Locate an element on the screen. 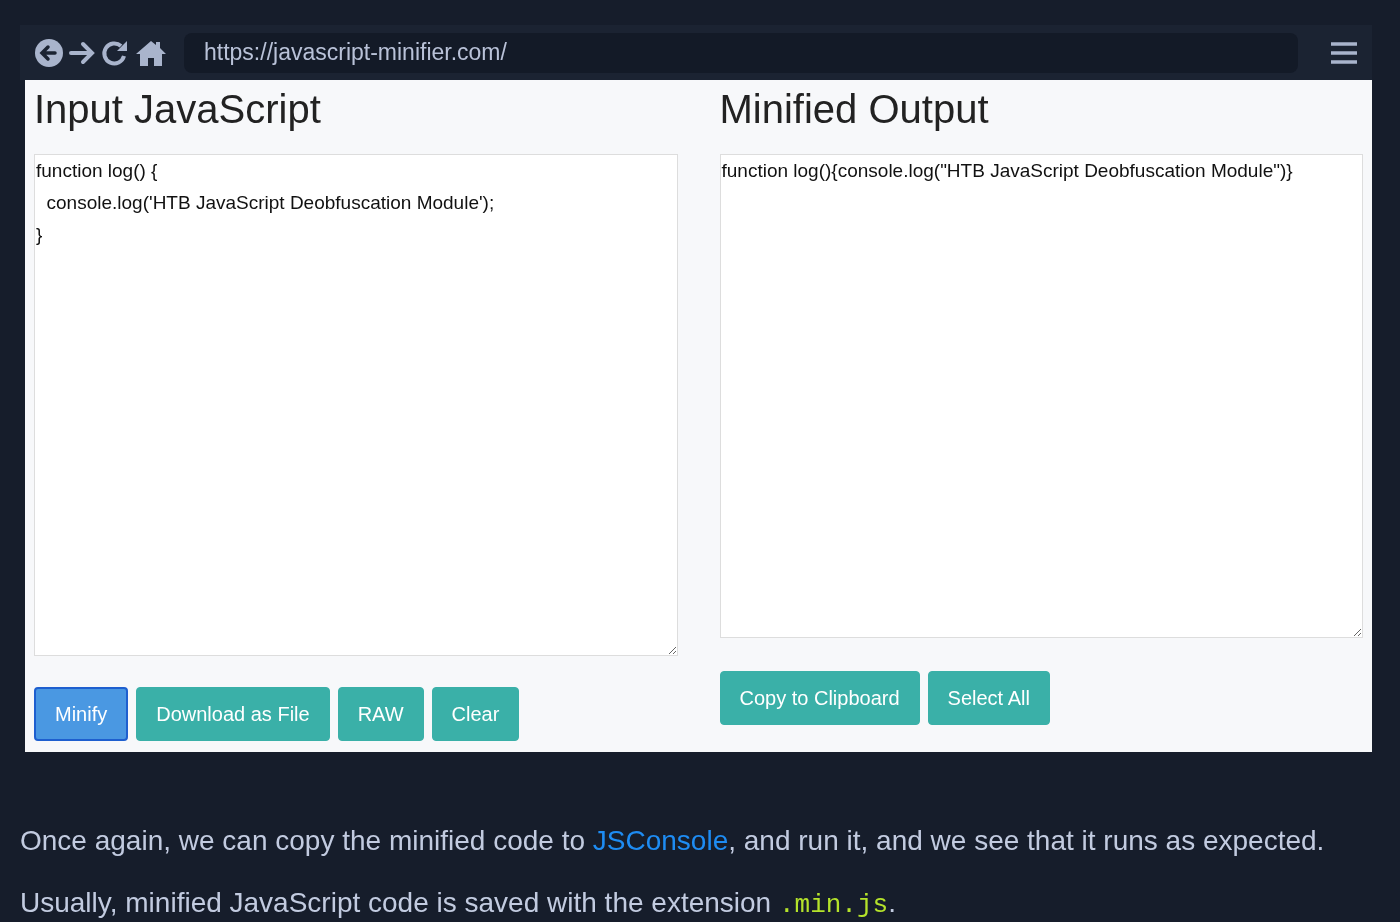 This screenshot has width=1400, height=922. back-icon is located at coordinates (49, 52).